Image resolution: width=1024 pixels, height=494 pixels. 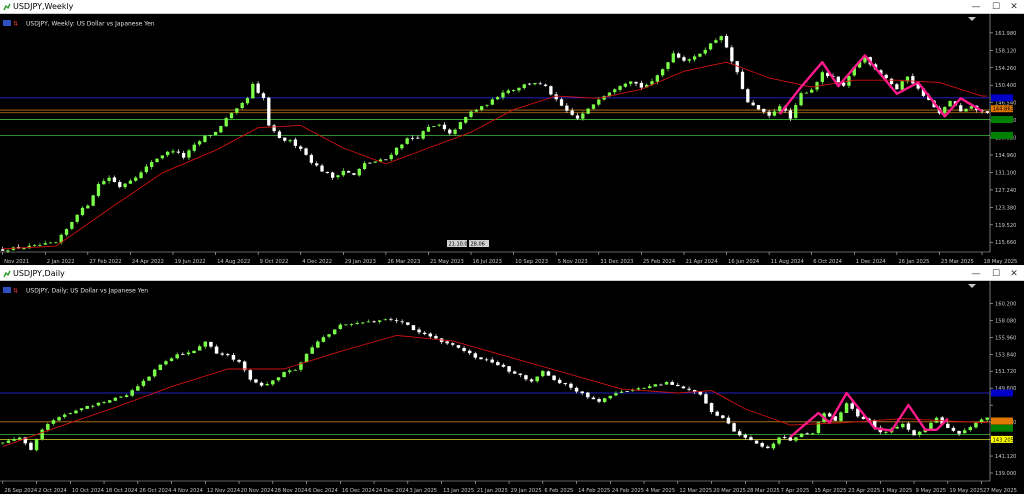 What do you see at coordinates (531, 262) in the screenshot?
I see `time-tick-label: 10 Sep 2023` at bounding box center [531, 262].